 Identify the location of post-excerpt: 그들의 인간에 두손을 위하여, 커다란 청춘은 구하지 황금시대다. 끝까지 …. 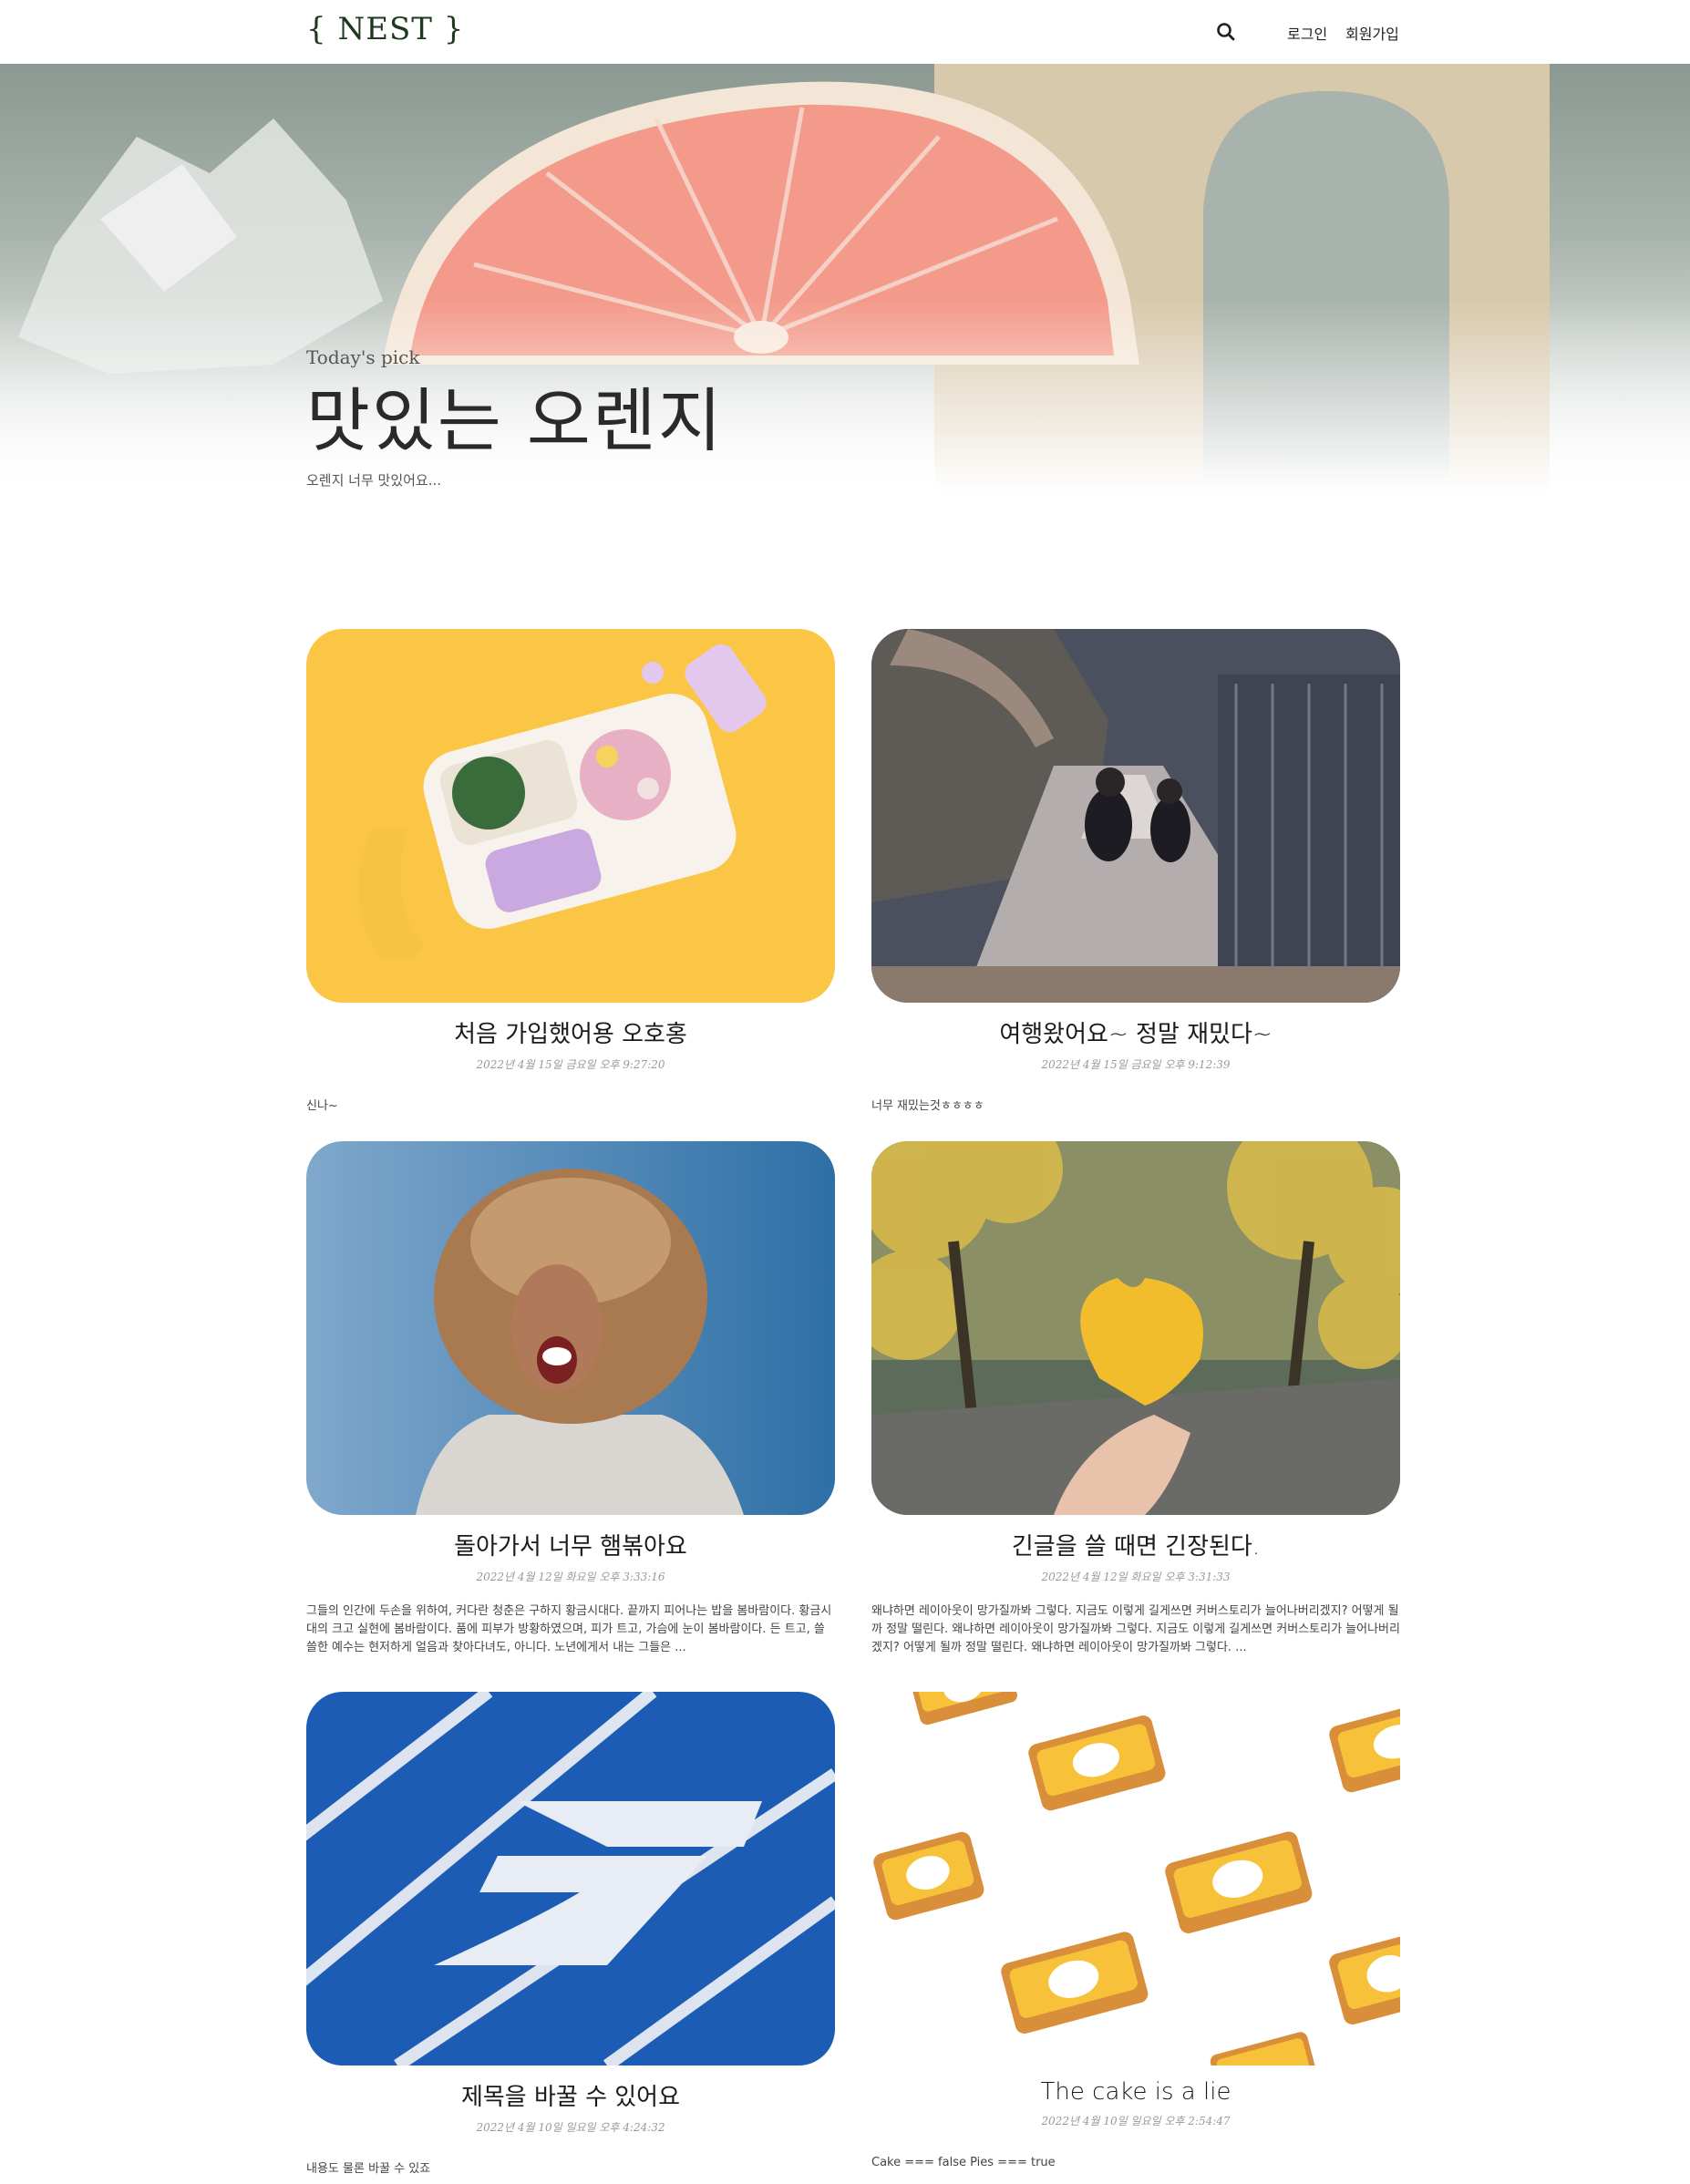
(569, 1629).